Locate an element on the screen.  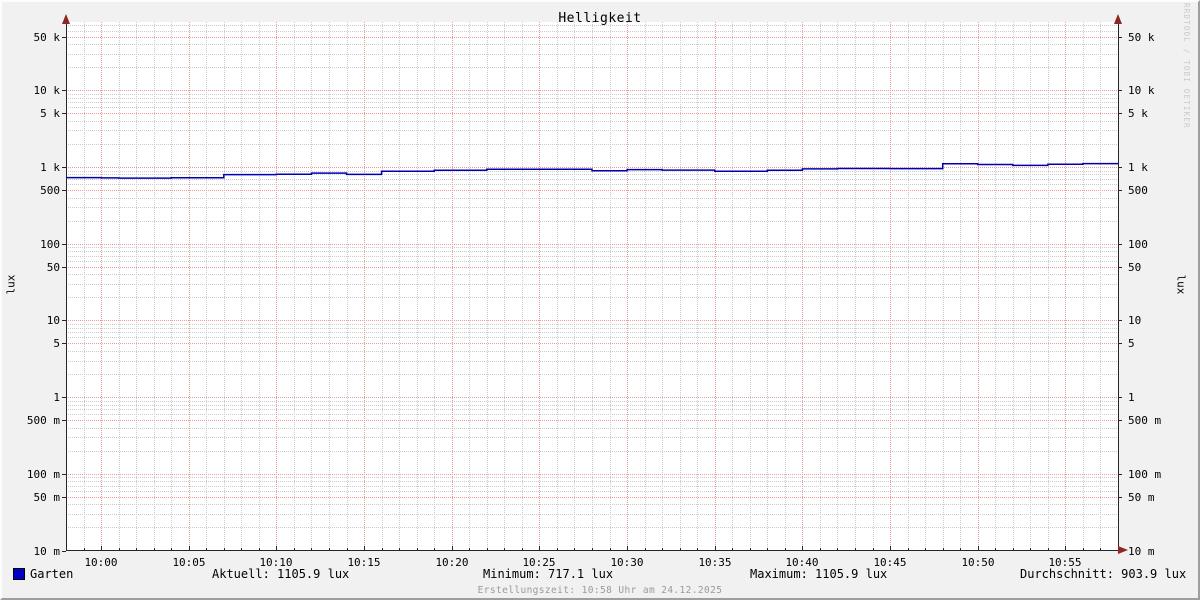
y-tick-label-right: 10 m is located at coordinates (1141, 551).